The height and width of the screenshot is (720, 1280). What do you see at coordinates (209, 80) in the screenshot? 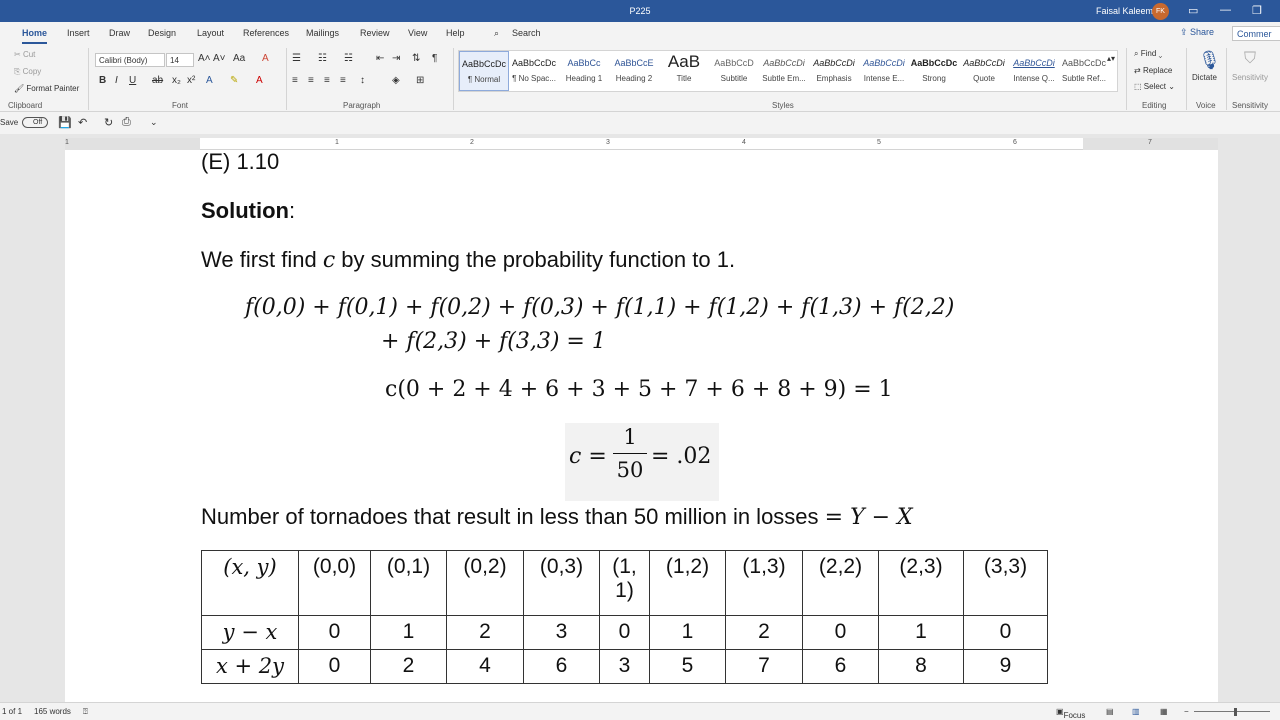
I see `text-effects-icon: A` at bounding box center [209, 80].